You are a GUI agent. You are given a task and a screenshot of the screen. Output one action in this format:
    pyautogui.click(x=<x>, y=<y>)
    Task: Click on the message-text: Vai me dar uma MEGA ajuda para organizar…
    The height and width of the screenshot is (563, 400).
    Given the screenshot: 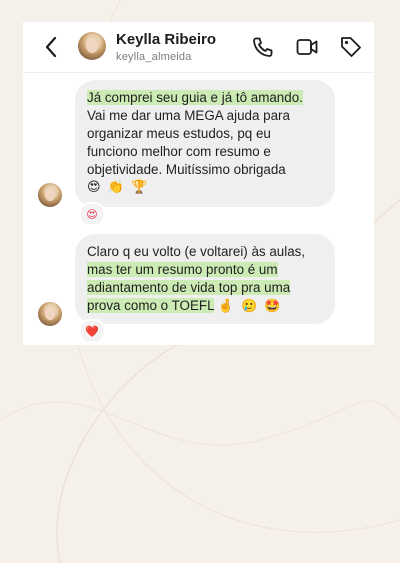 What is the action you would take?
    pyautogui.click(x=188, y=142)
    